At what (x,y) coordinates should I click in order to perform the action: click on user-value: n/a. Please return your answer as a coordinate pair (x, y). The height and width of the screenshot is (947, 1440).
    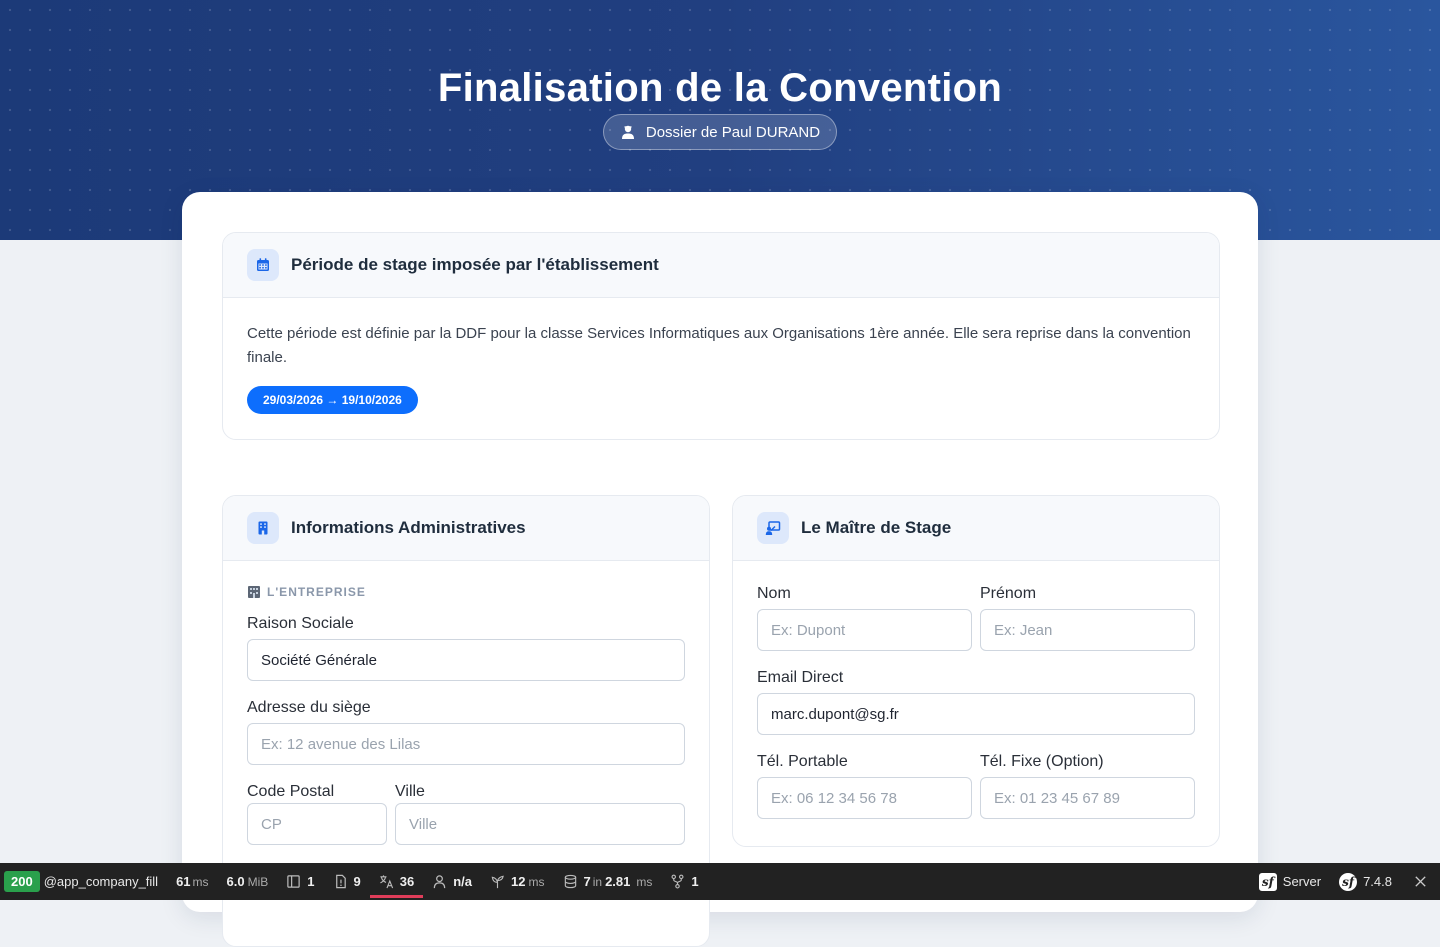
    Looking at the image, I should click on (463, 881).